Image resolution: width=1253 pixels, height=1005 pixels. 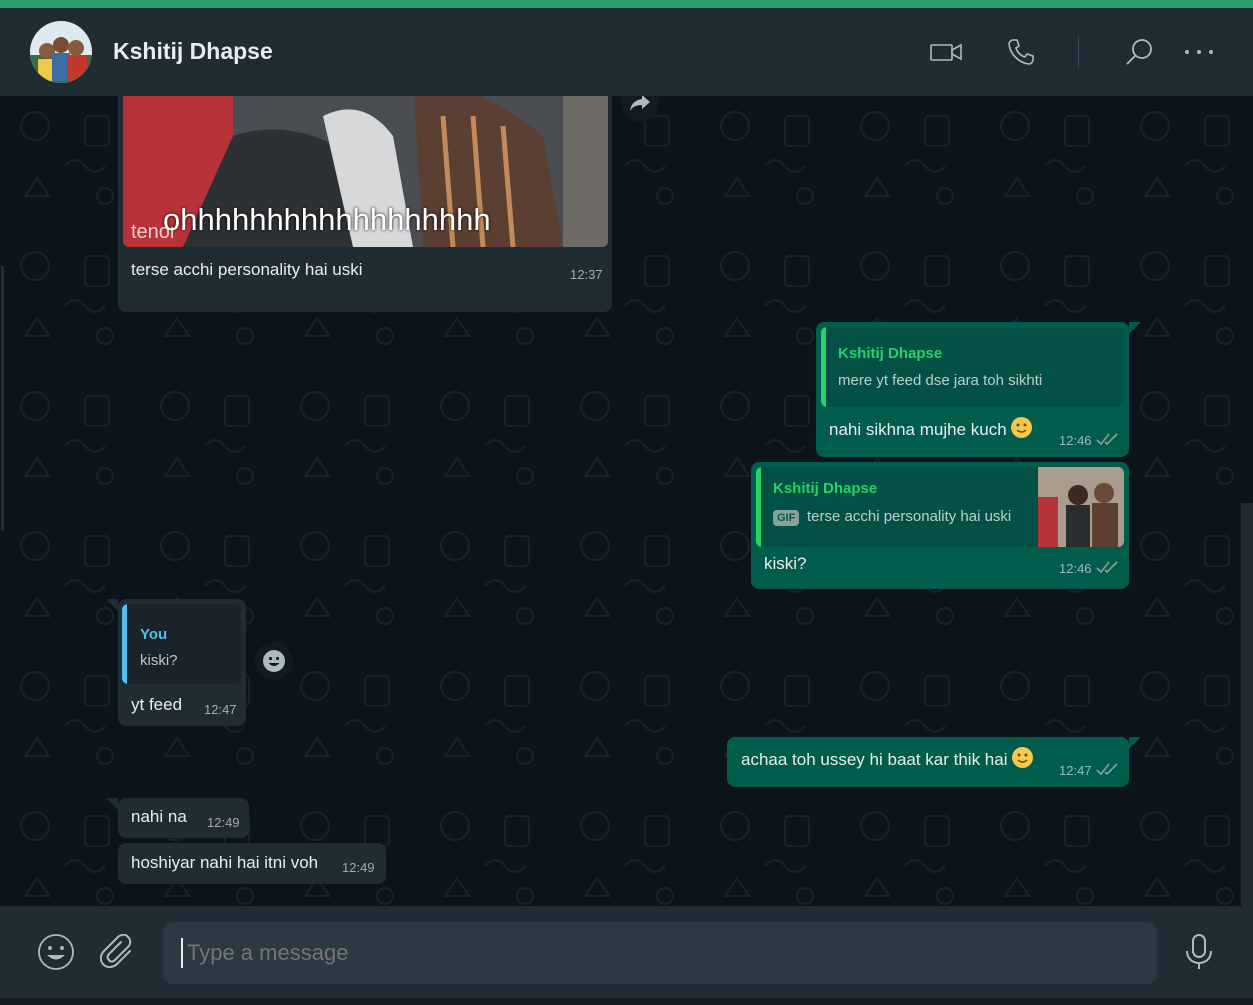 I want to click on more-dots-icon, so click(x=1199, y=52).